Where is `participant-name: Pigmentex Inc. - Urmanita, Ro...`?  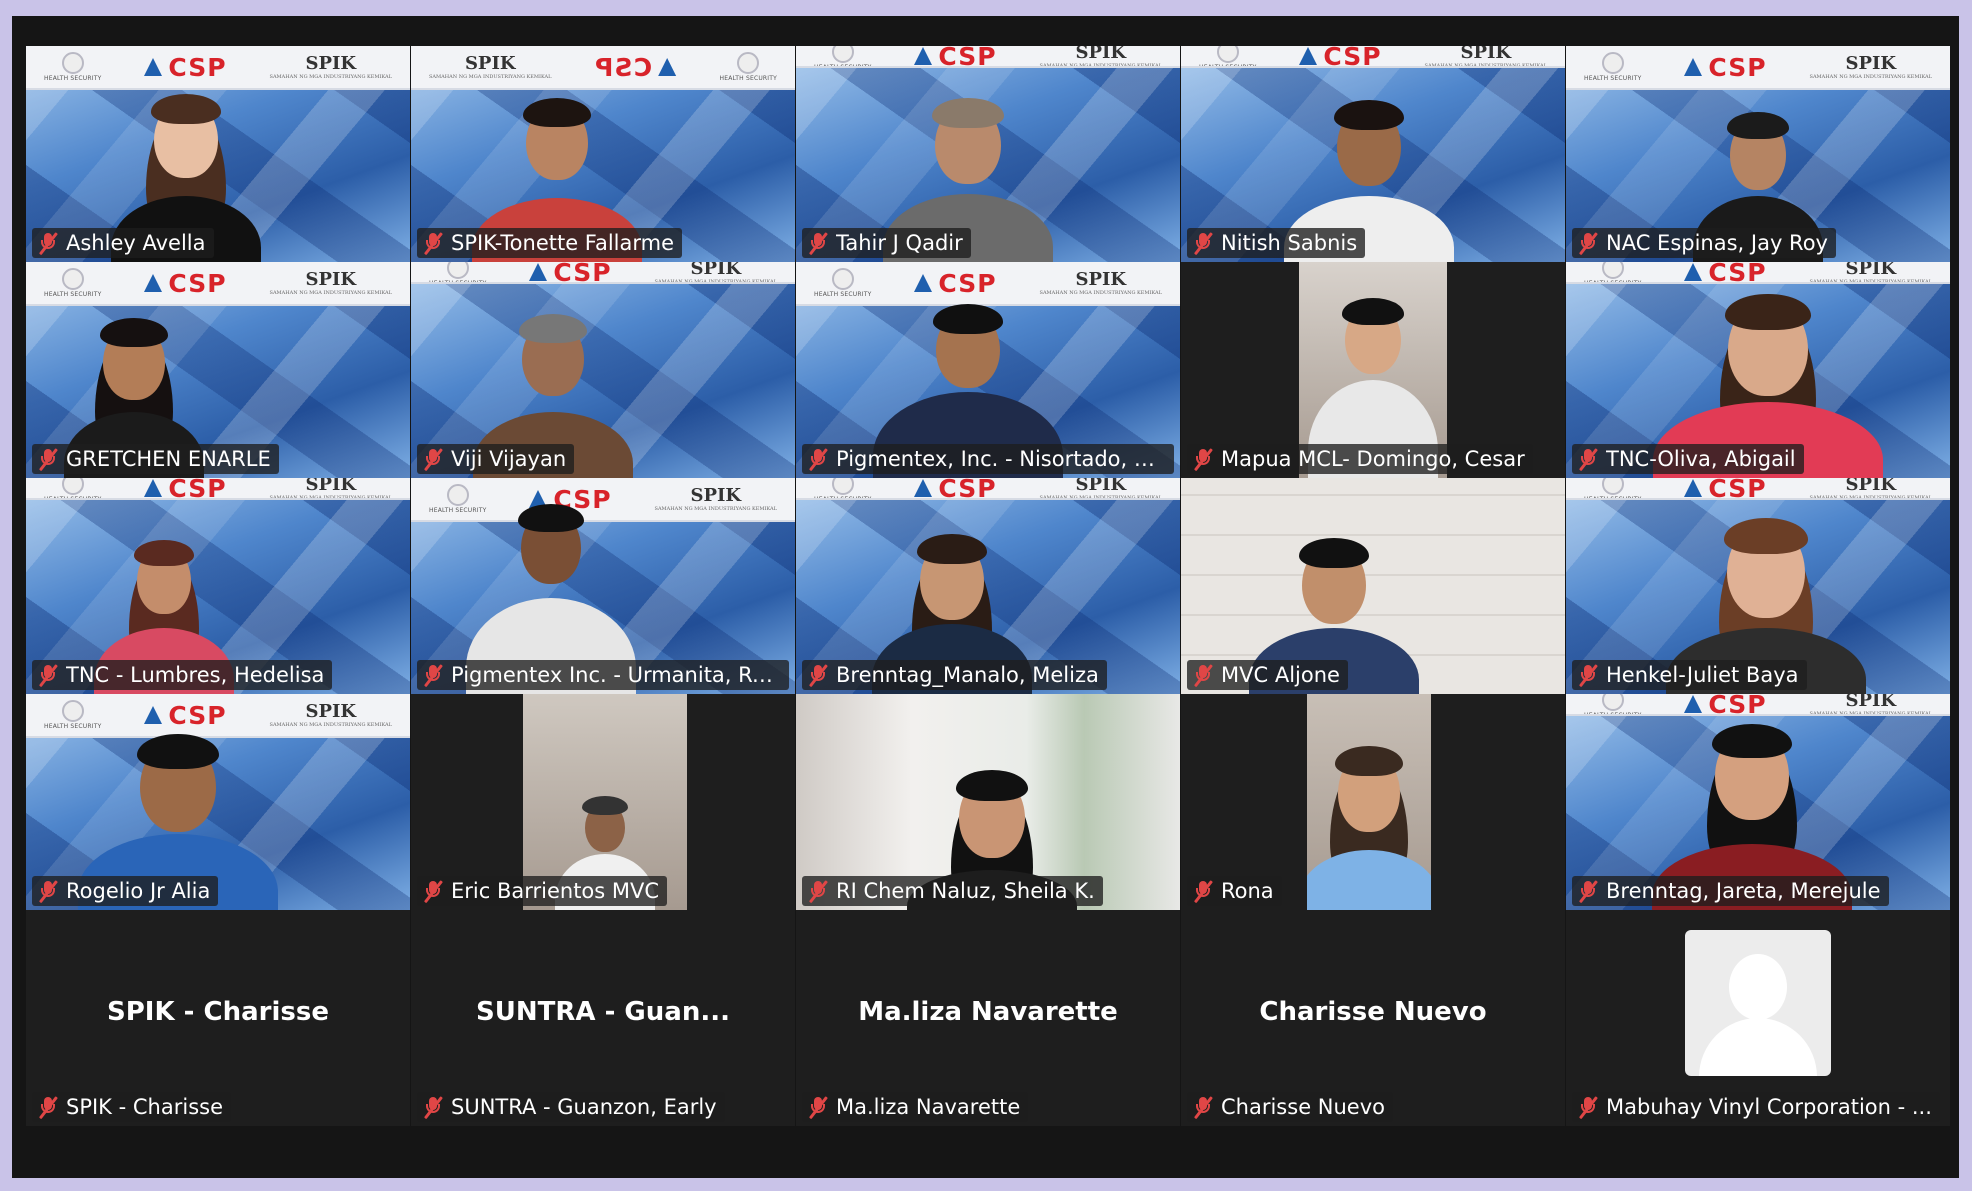 participant-name: Pigmentex Inc. - Urmanita, Ro... is located at coordinates (616, 675).